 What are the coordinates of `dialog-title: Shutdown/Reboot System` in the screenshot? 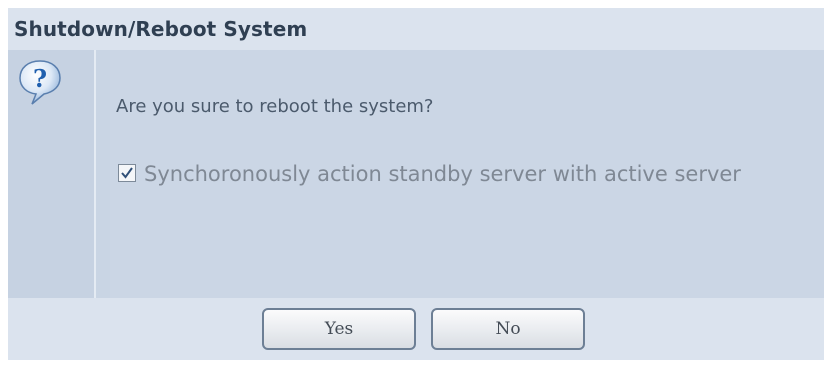 It's located at (161, 29).